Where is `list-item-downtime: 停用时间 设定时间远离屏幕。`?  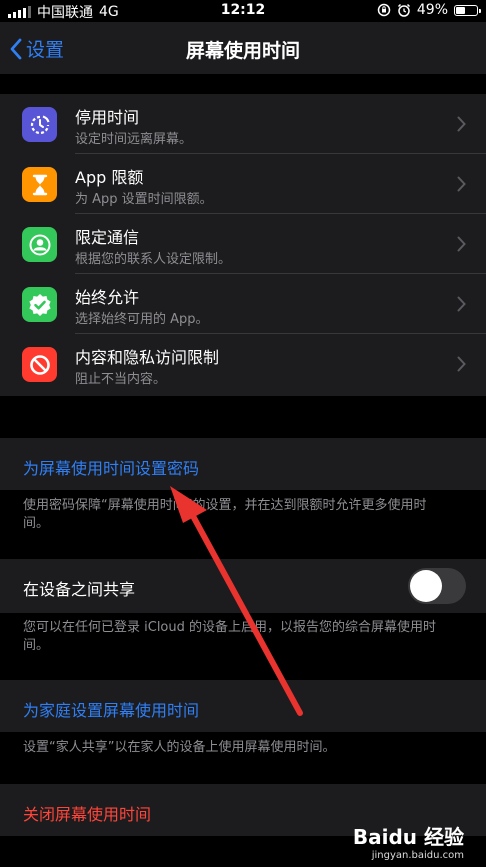
list-item-downtime: 停用时间 设定时间远离屏幕。 is located at coordinates (243, 124).